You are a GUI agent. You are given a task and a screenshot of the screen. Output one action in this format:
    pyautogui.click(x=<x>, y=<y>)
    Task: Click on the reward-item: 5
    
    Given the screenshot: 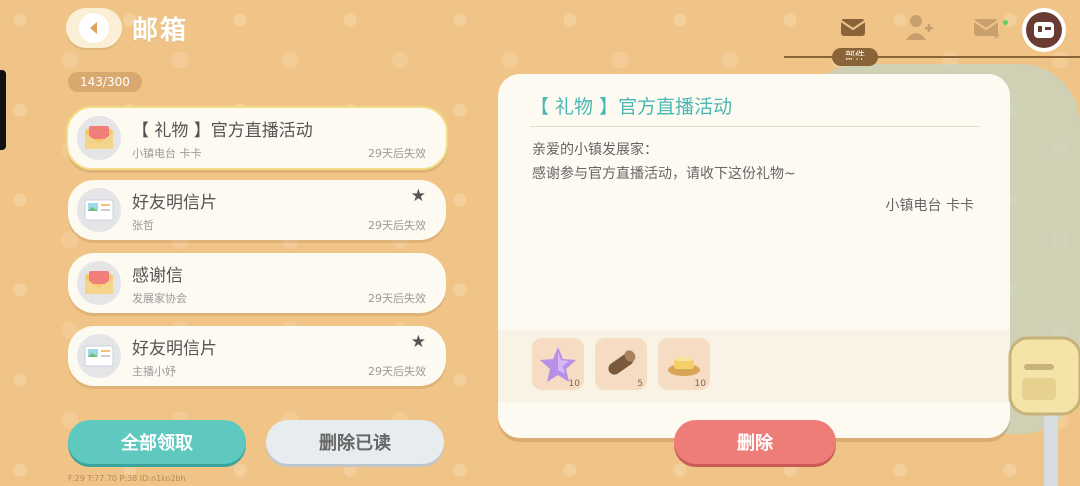 What is the action you would take?
    pyautogui.click(x=621, y=364)
    